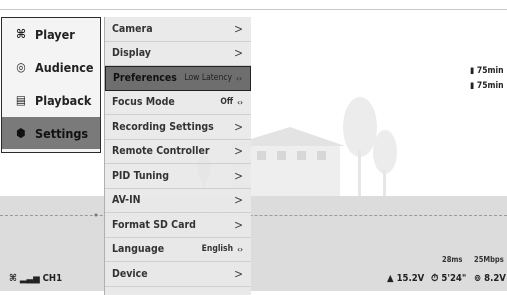 The image size is (507, 295). I want to click on menu-row-focus-mode: Focus Mode Off ‹›, so click(178, 103).